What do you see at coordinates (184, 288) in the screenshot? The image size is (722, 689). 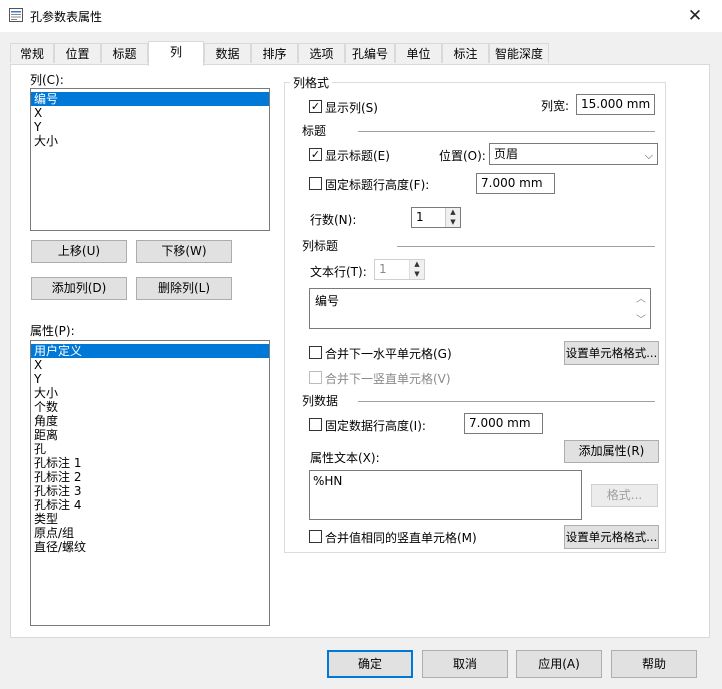 I see `delete-column-button: 删除列(L)` at bounding box center [184, 288].